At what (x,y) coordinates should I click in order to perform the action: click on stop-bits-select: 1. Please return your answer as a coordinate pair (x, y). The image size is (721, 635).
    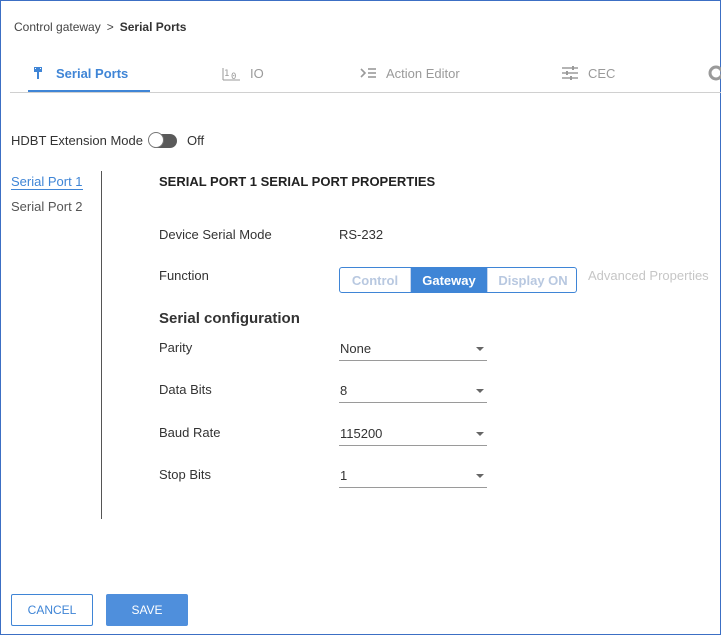
    Looking at the image, I should click on (413, 477).